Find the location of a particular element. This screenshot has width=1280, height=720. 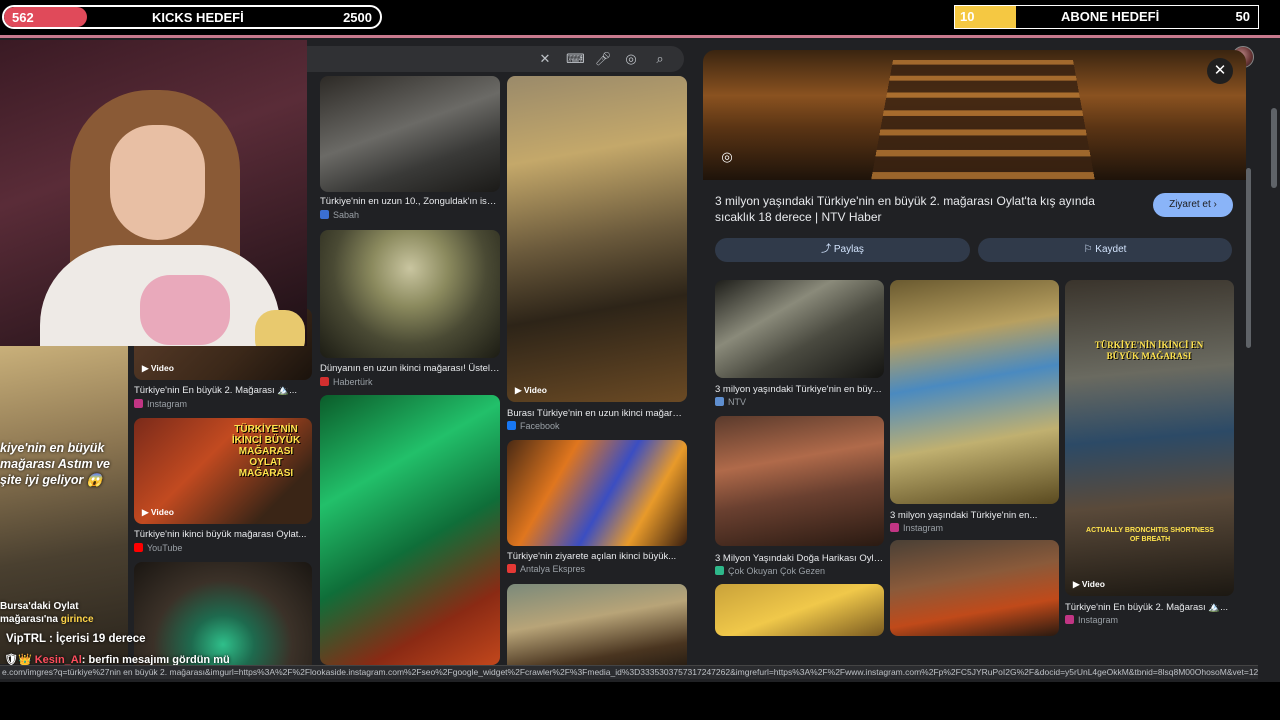

save-label: Kaydet is located at coordinates (1111, 249).